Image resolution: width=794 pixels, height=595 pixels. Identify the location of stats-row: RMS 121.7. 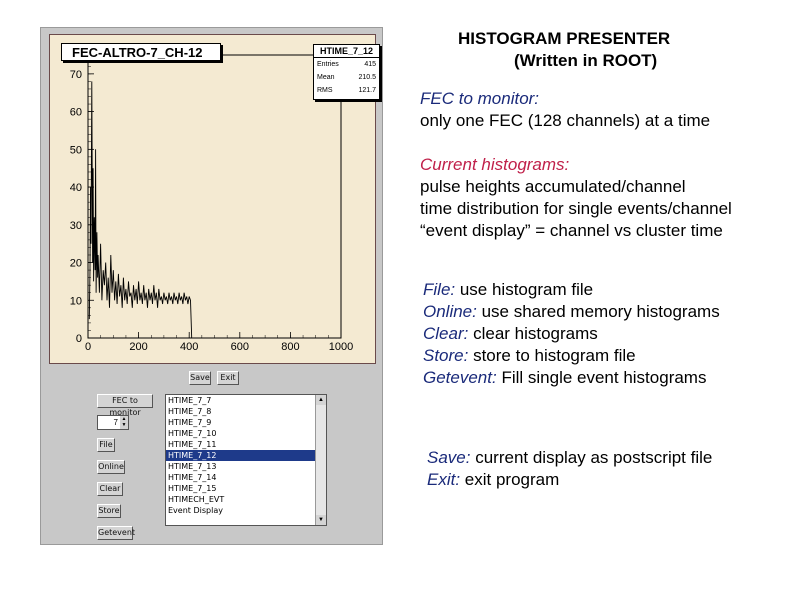
(346, 90).